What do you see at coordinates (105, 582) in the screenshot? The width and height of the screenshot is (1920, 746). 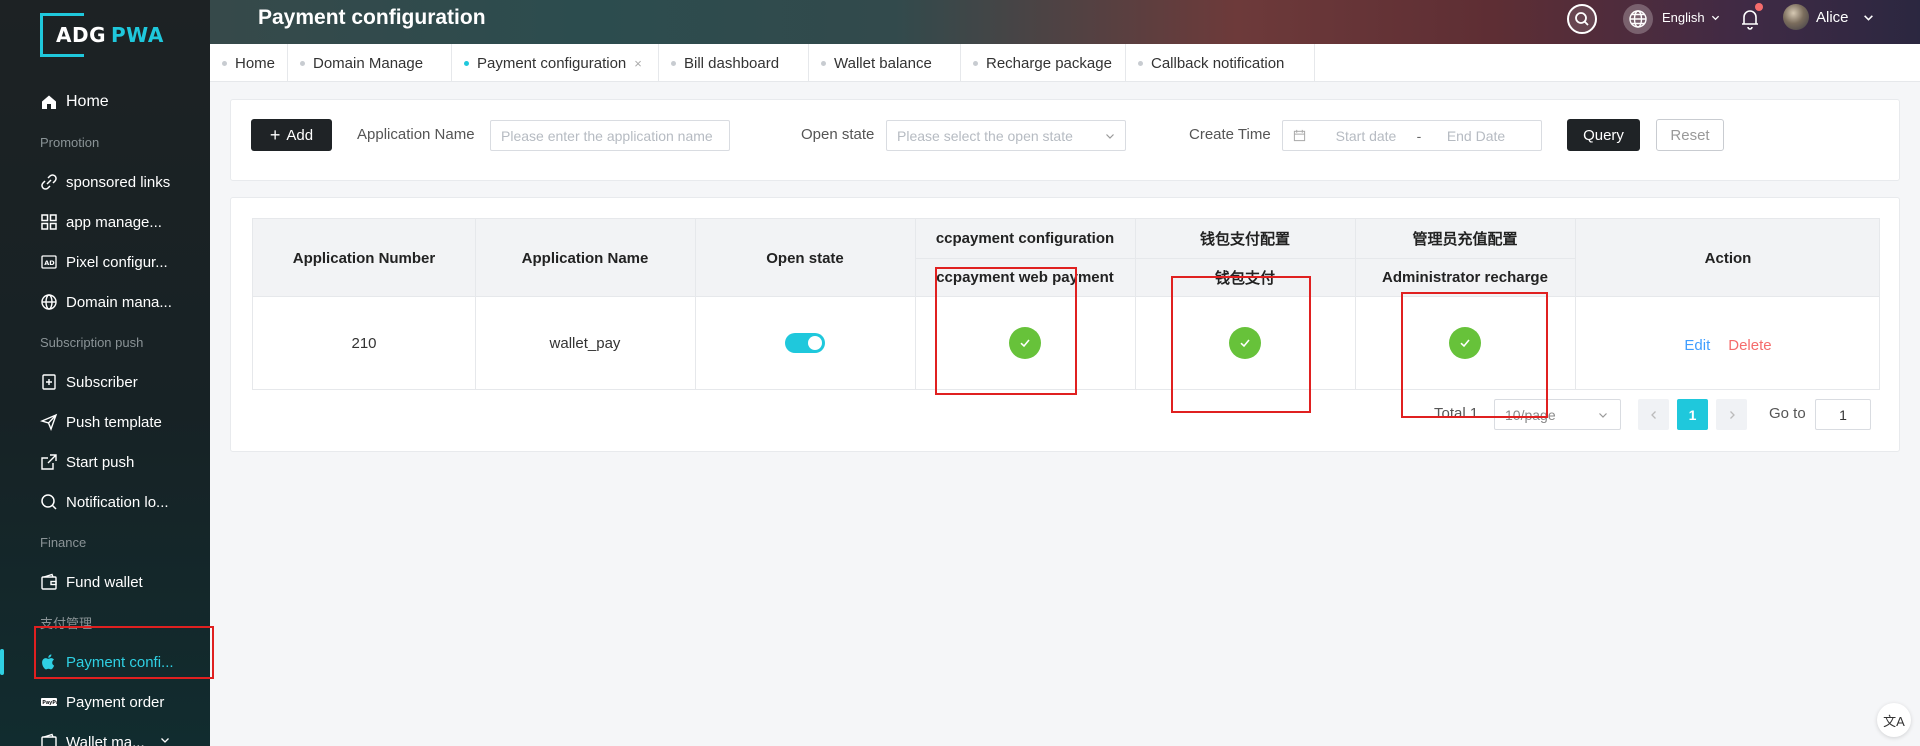 I see `sidebar-item-fund-wallet: Fund wallet` at bounding box center [105, 582].